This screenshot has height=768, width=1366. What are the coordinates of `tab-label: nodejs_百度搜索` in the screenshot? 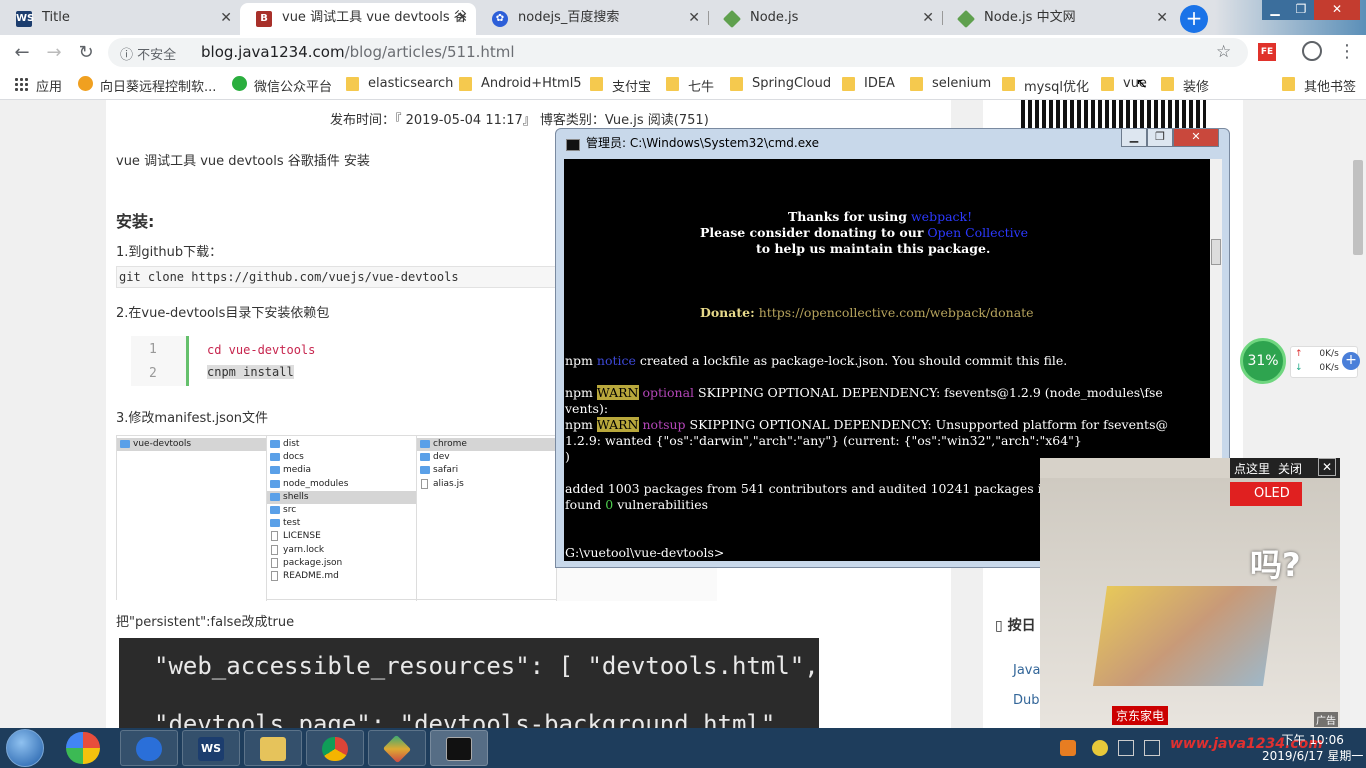 It's located at (569, 17).